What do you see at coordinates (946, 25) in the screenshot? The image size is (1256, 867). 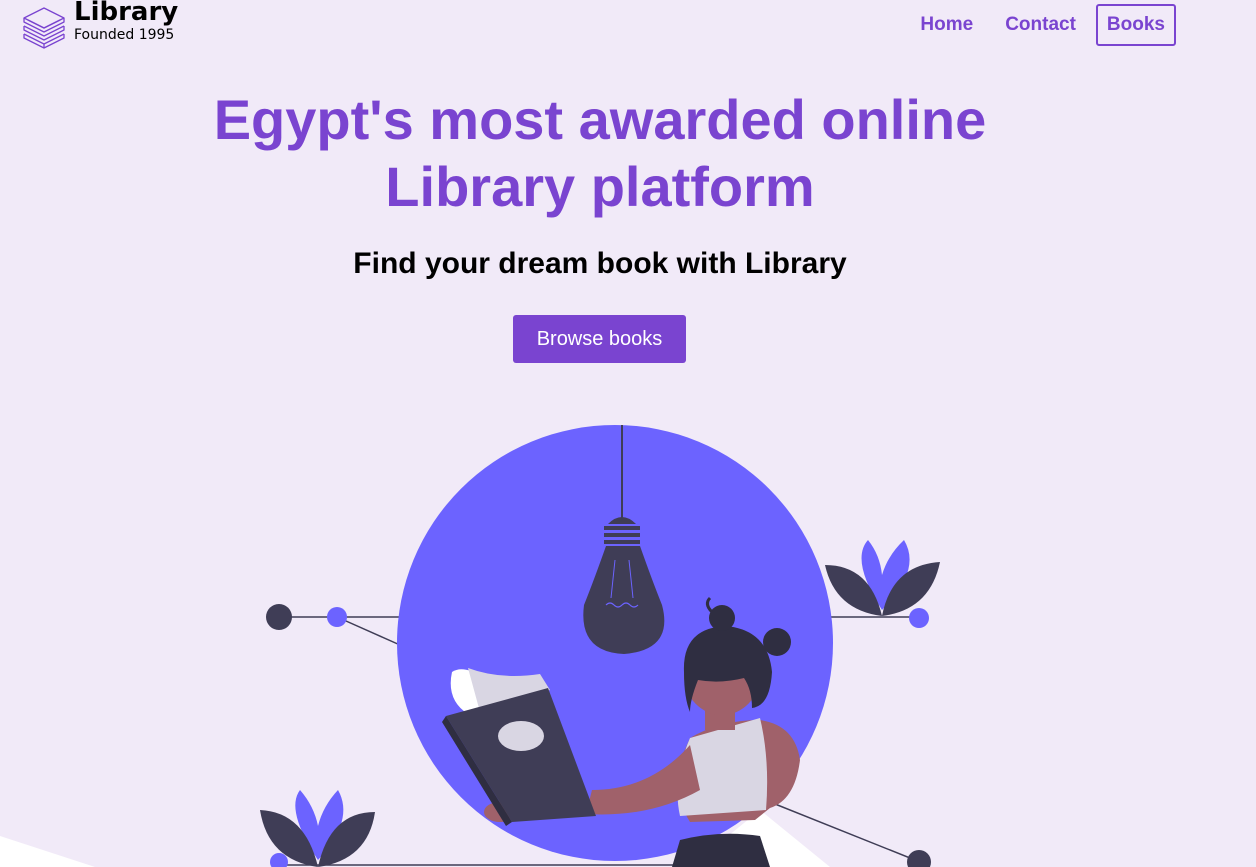 I see `nav-home-link: Home` at bounding box center [946, 25].